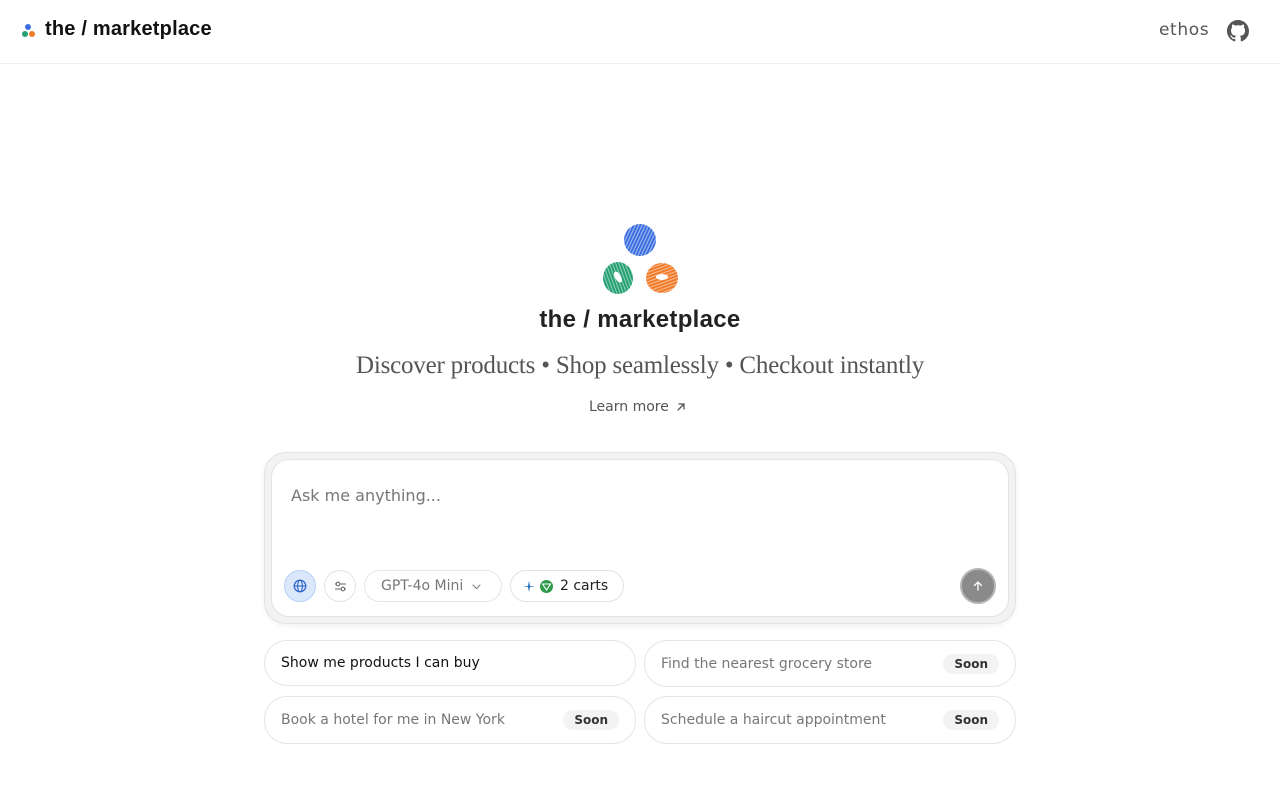 This screenshot has width=1280, height=800. What do you see at coordinates (629, 407) in the screenshot?
I see `learn-more-label: Learn more` at bounding box center [629, 407].